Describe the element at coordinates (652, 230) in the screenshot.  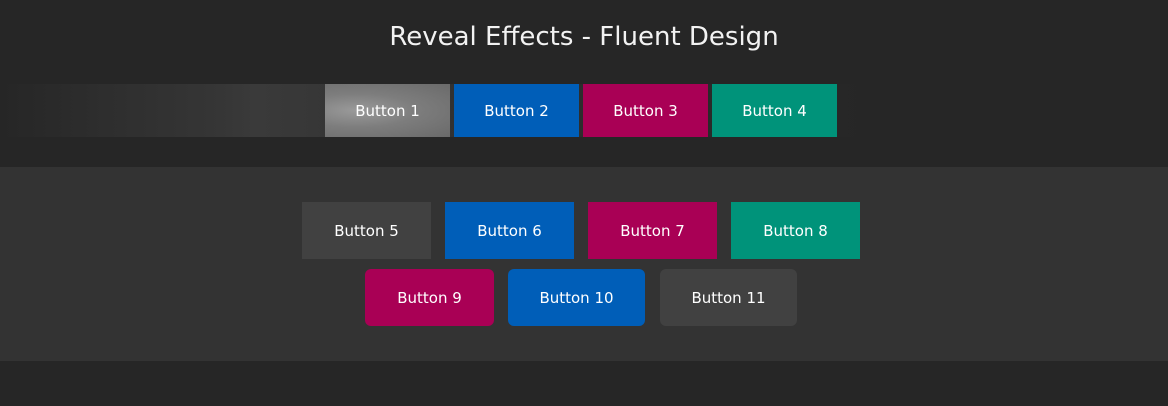
I see `button-7: Button 7` at that location.